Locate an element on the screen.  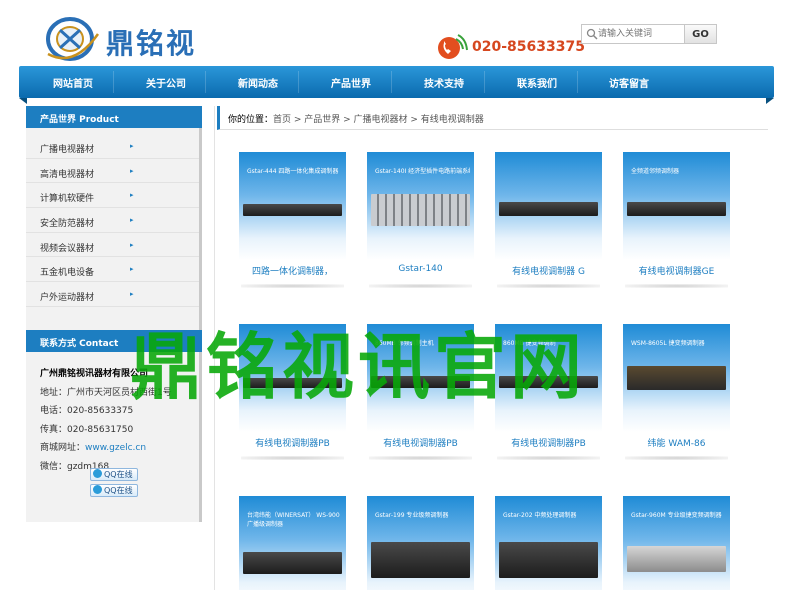
nav-contact: 联系我们 is located at coordinates (537, 82).